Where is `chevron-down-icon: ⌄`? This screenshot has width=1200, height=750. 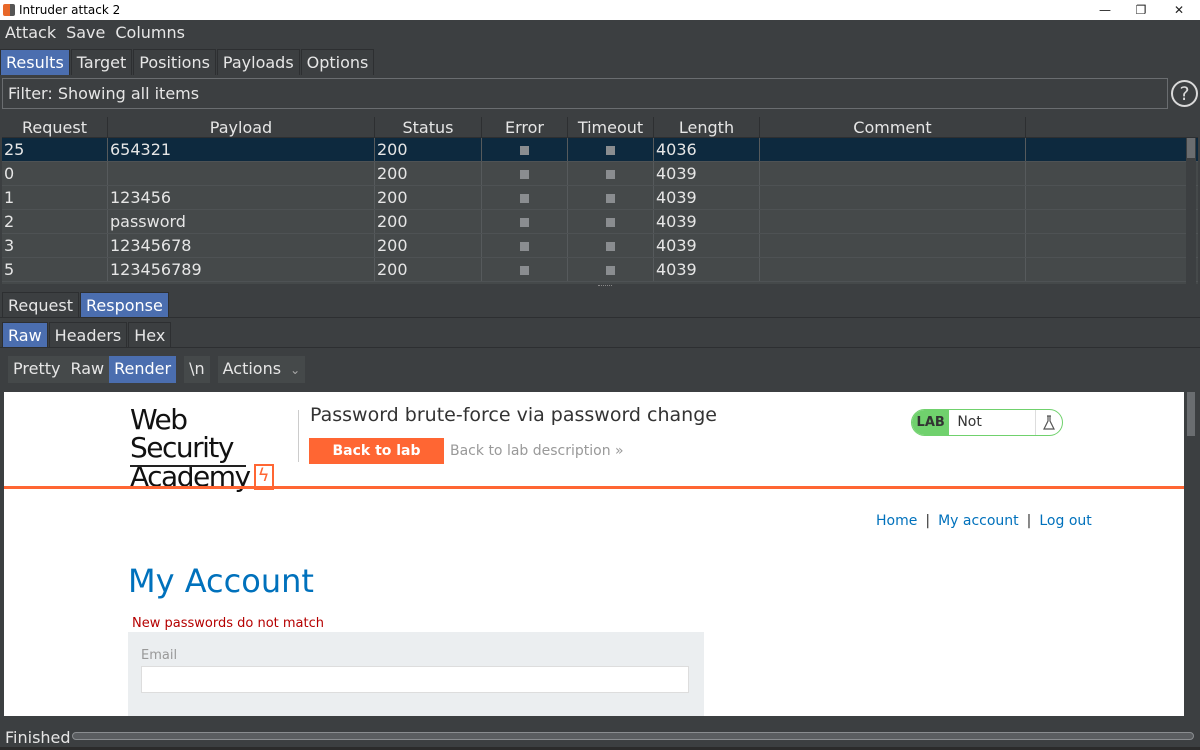
chevron-down-icon: ⌄ is located at coordinates (295, 370).